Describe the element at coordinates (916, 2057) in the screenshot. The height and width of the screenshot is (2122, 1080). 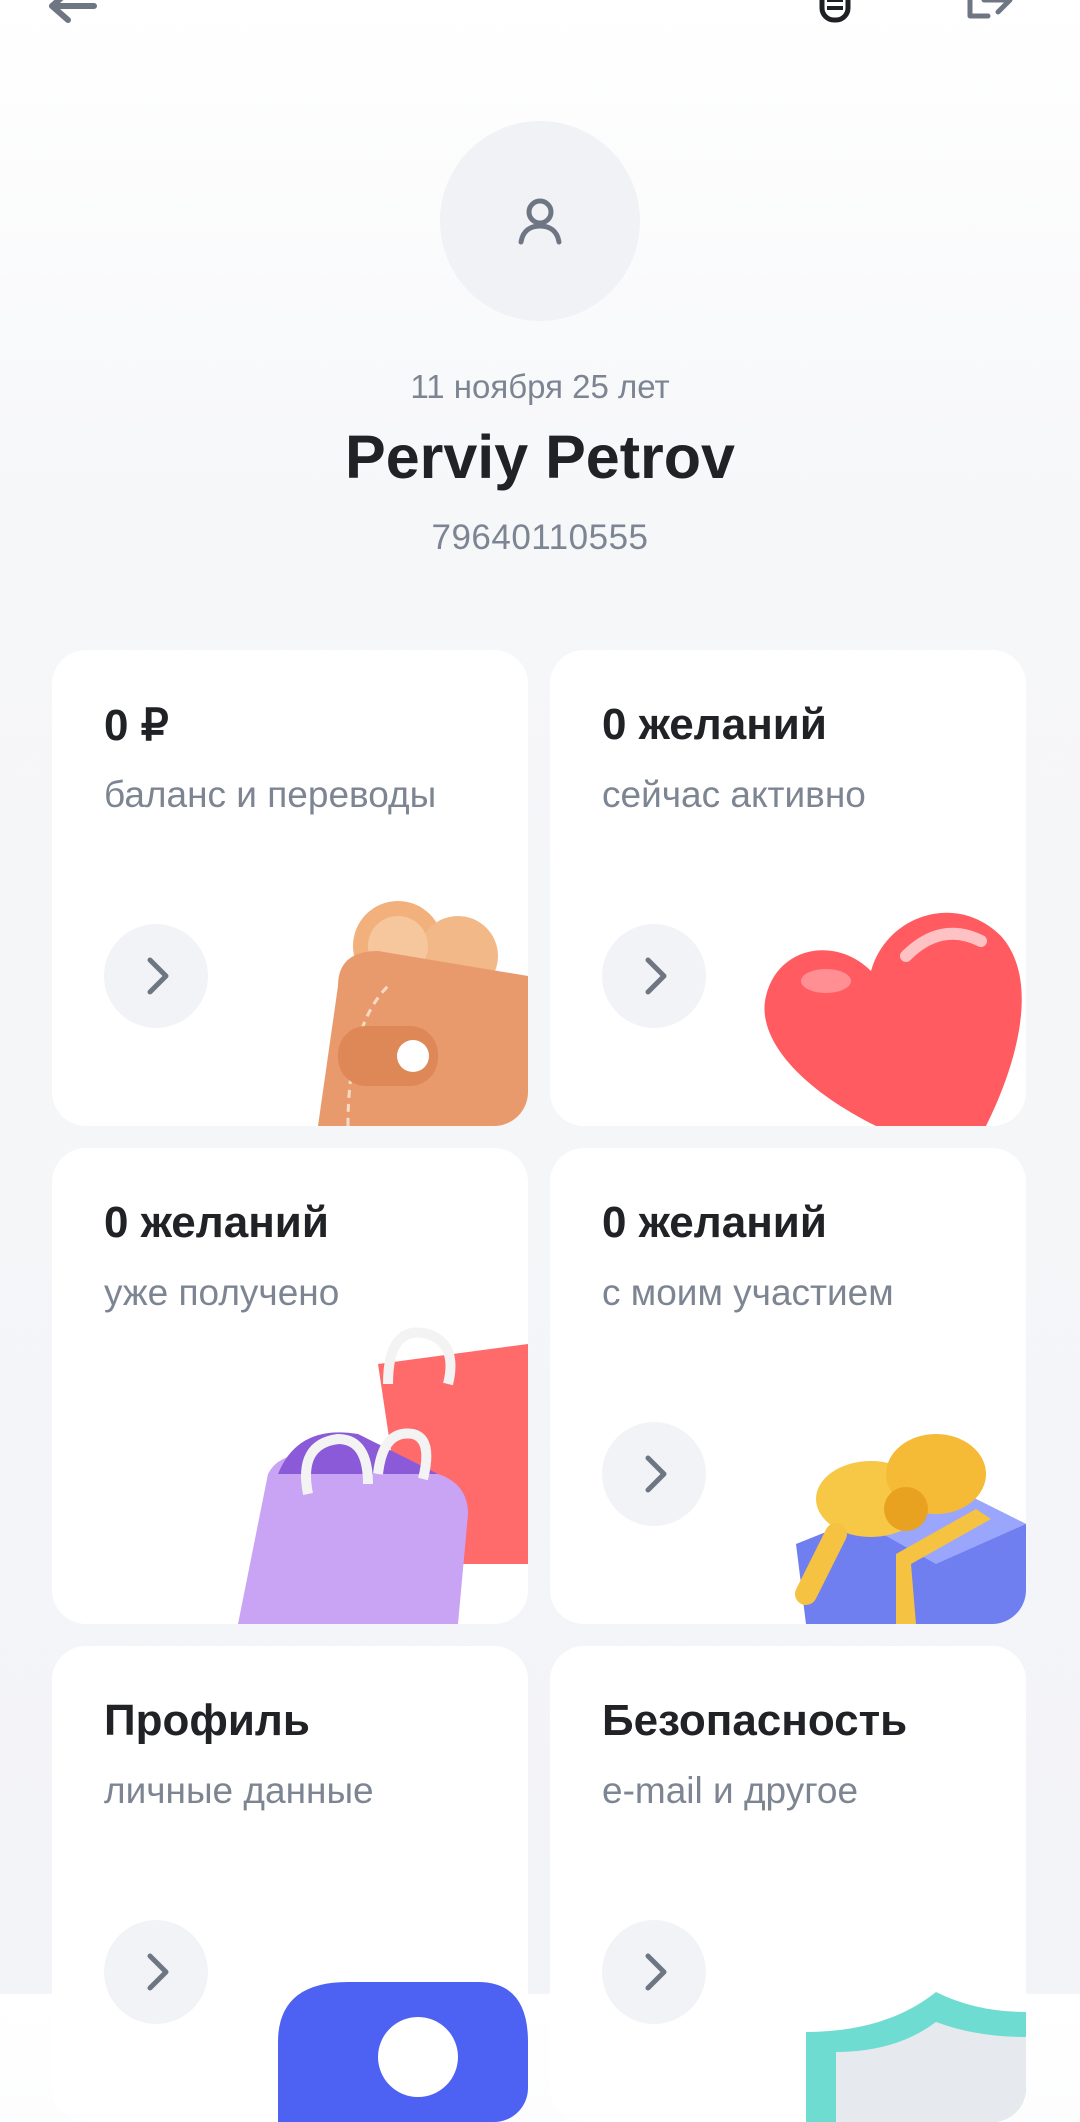
I see `shield-icon` at that location.